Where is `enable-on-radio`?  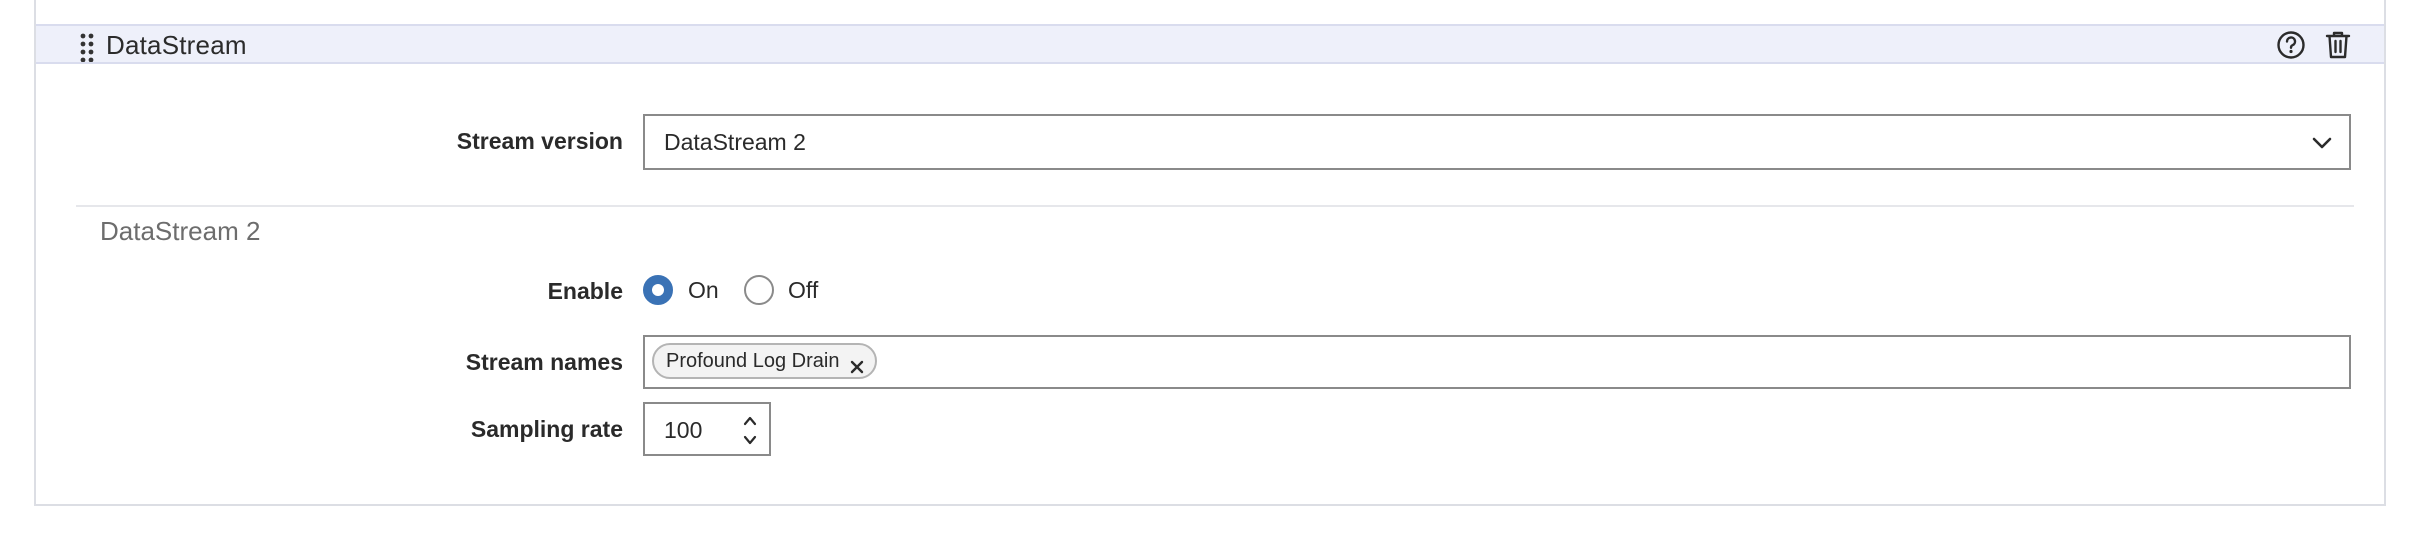 enable-on-radio is located at coordinates (658, 290).